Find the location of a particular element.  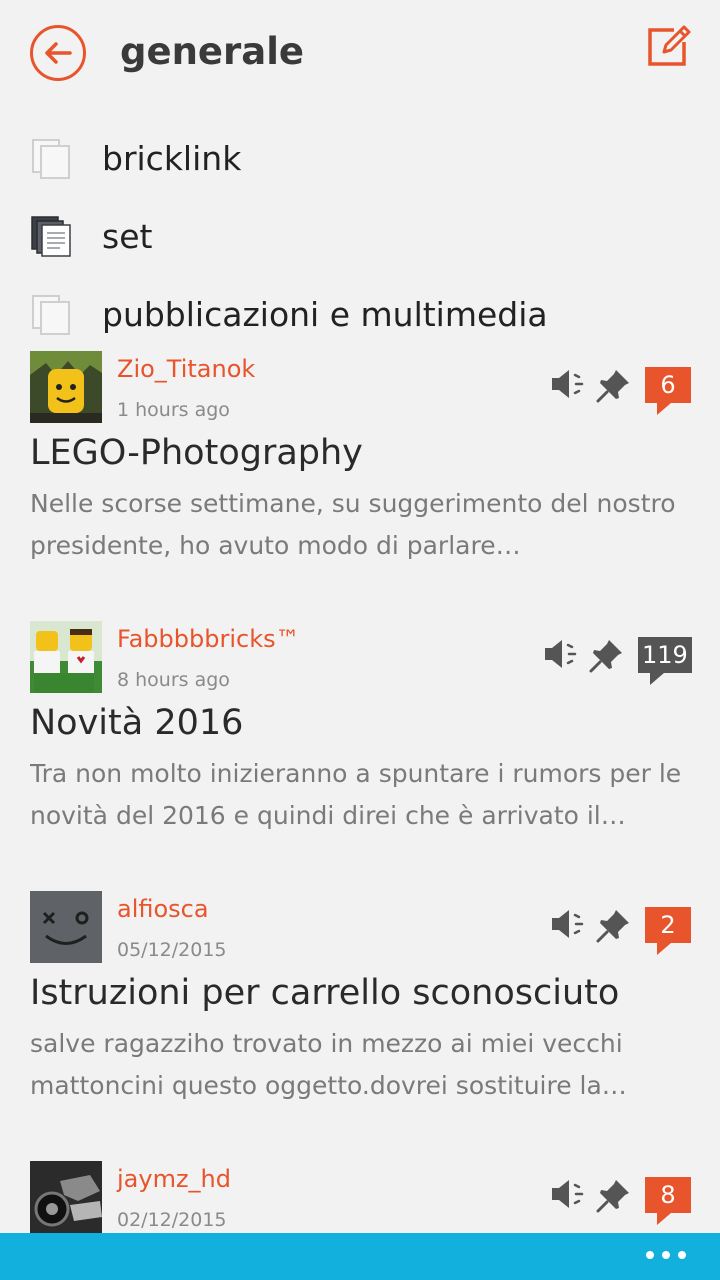

subforum-item-set: set is located at coordinates (91, 236).